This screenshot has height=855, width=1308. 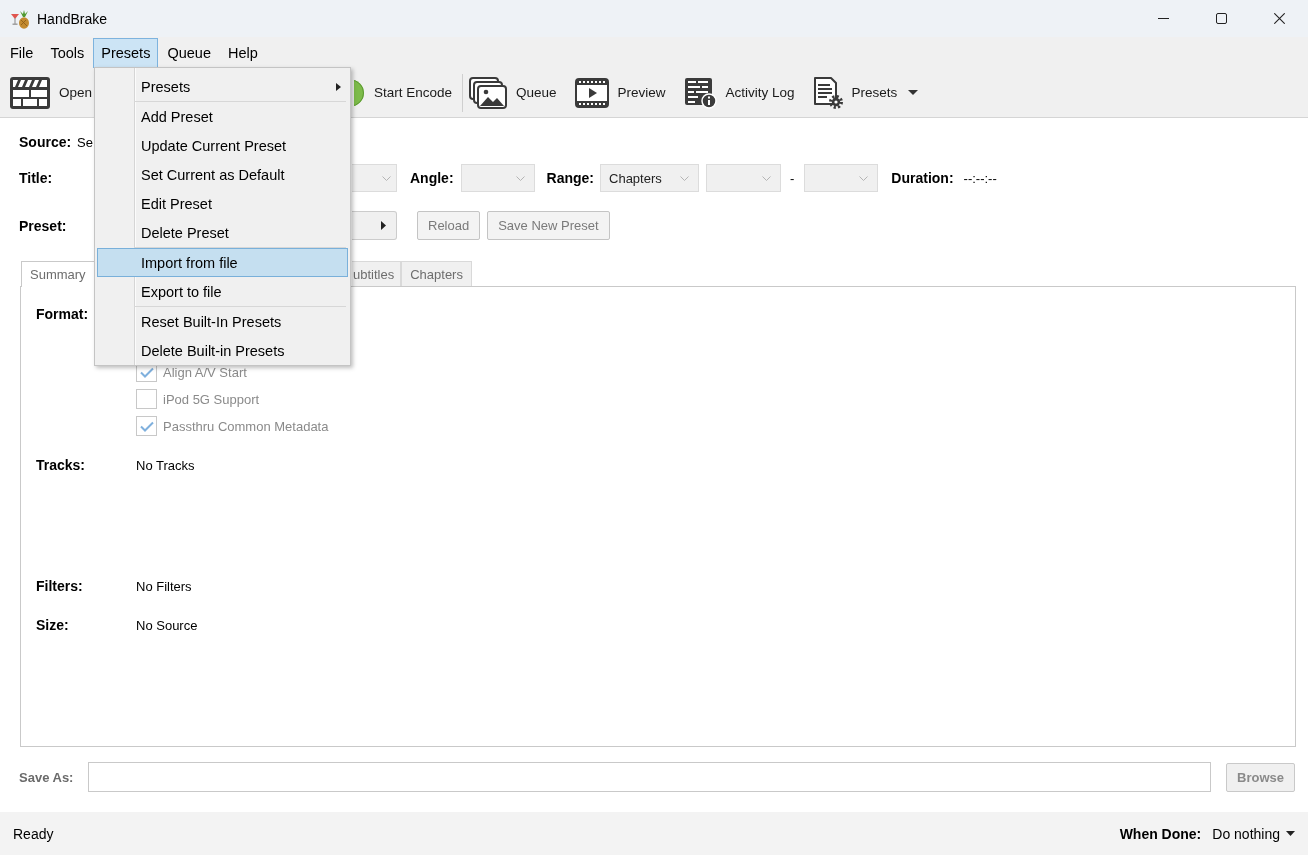 What do you see at coordinates (377, 273) in the screenshot?
I see `tab: ubtitles` at bounding box center [377, 273].